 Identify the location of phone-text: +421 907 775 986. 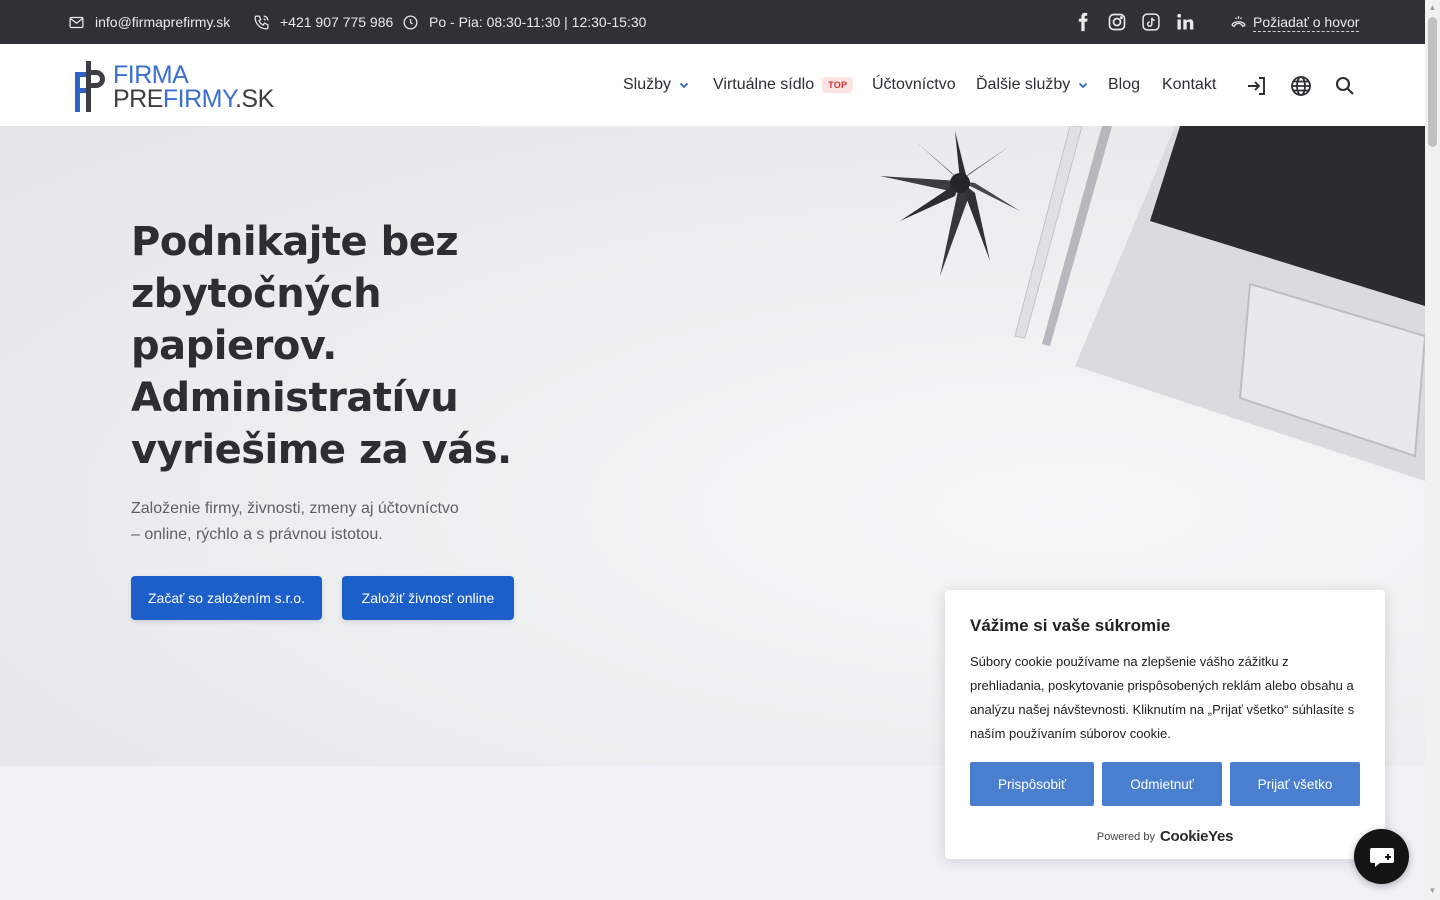
(337, 22).